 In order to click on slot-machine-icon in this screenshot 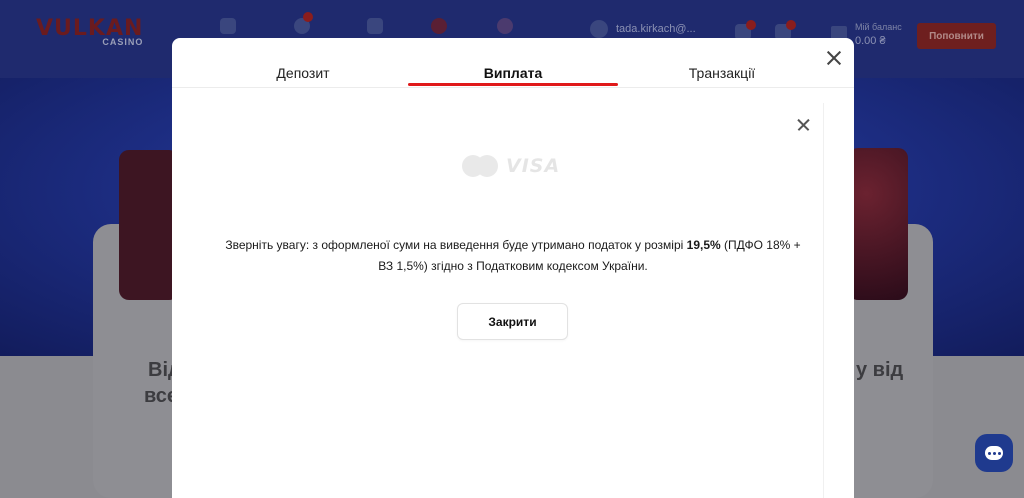, I will do `click(228, 26)`.